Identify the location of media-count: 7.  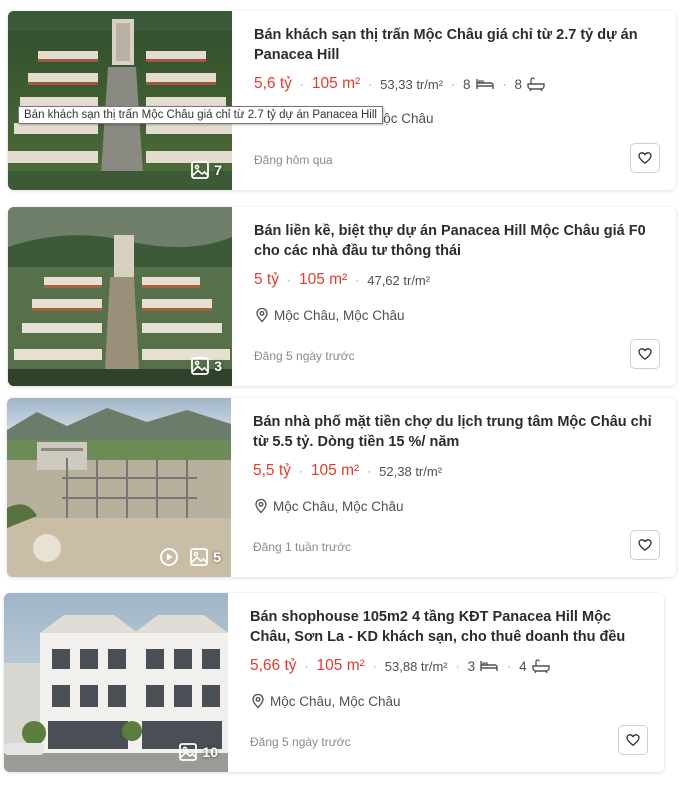
(206, 170).